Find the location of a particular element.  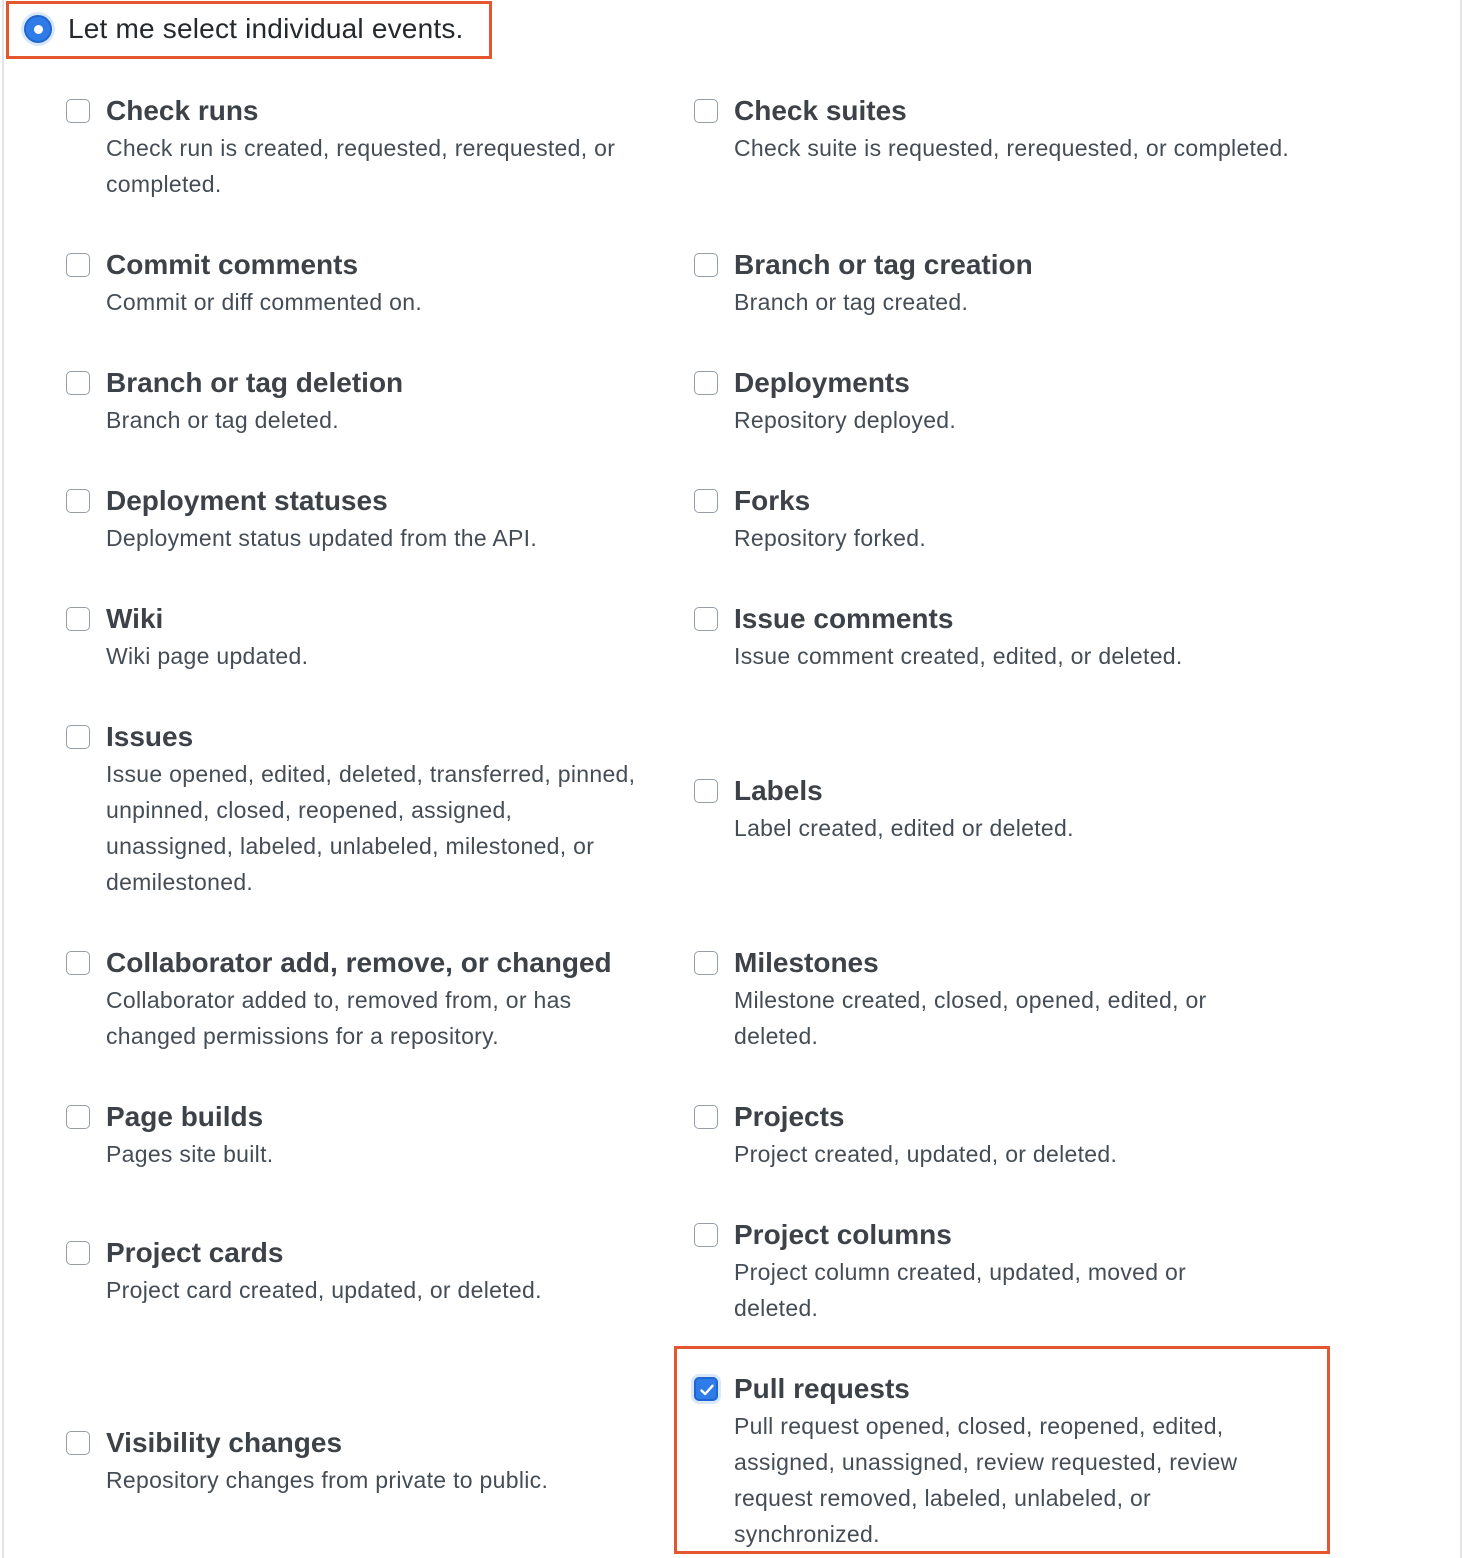

individual-events-label: Let me select individual events. is located at coordinates (266, 28).